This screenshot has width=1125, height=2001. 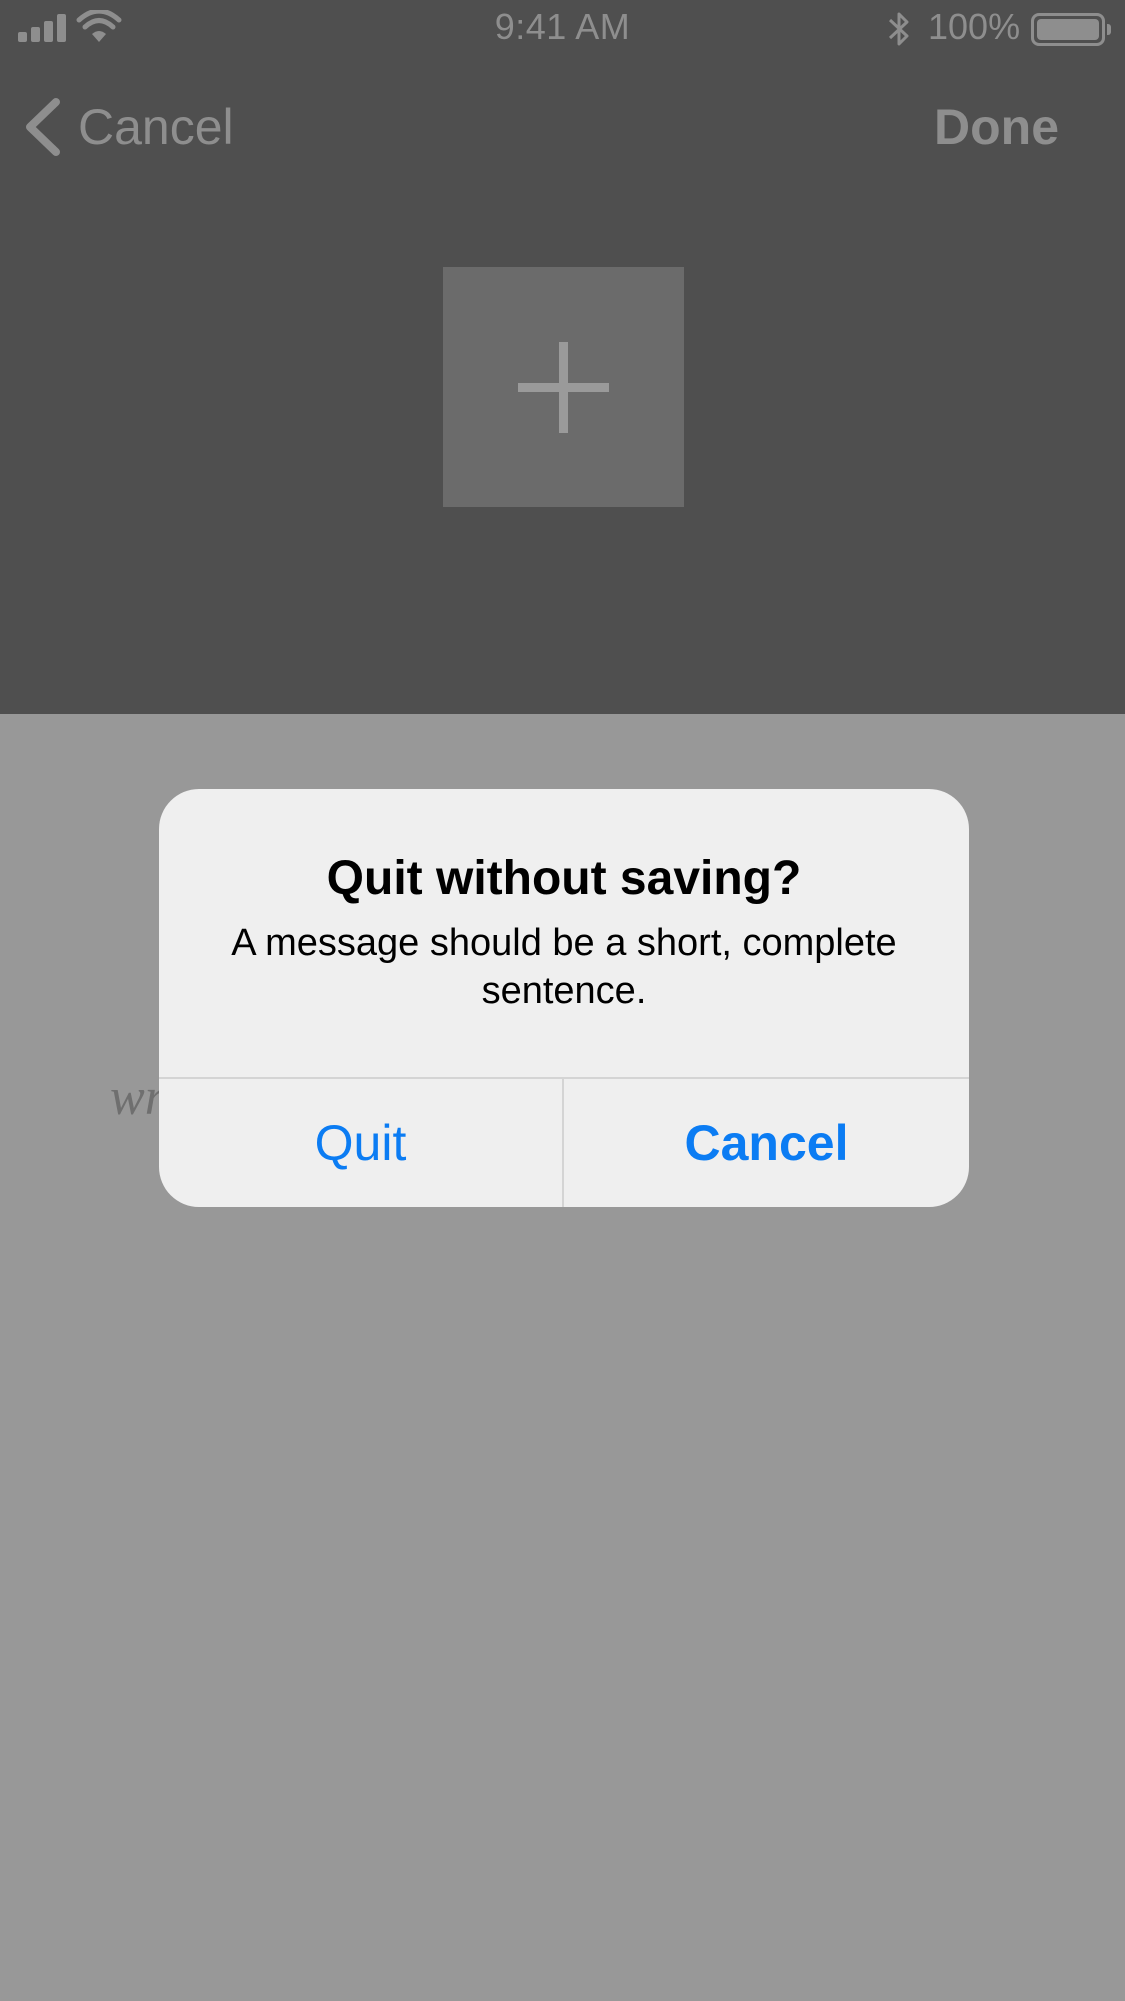 I want to click on alert-title: Quit without saving?, so click(x=564, y=878).